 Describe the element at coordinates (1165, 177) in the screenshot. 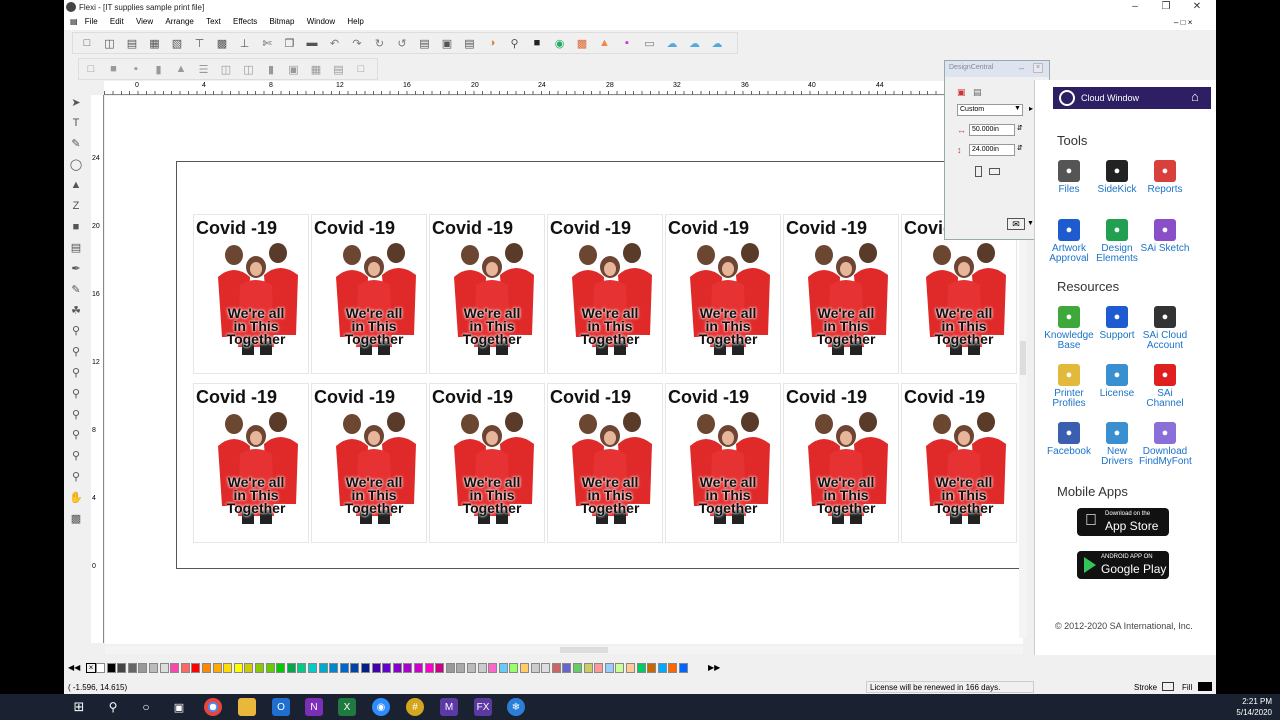

I see `cloud-tile-reports: ● Reports` at that location.